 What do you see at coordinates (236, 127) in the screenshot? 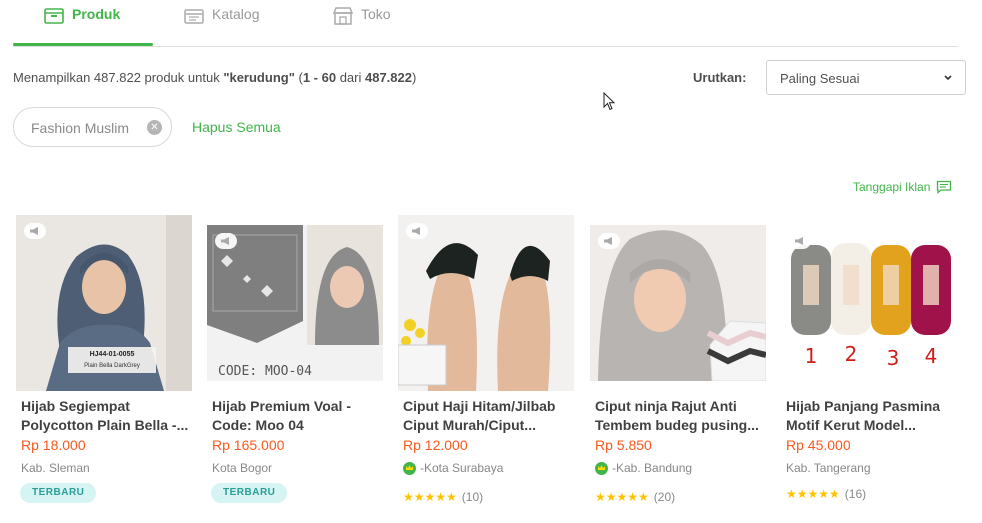
I see `clear-all-filters-link: Hapus Semua` at bounding box center [236, 127].